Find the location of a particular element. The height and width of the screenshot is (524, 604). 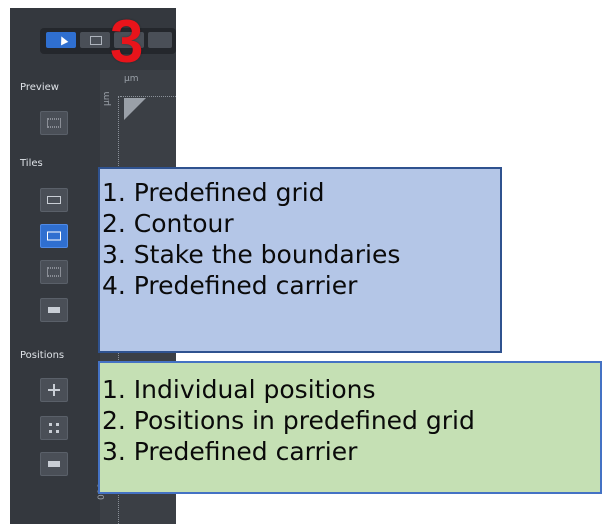

contour-icon is located at coordinates (54, 236).